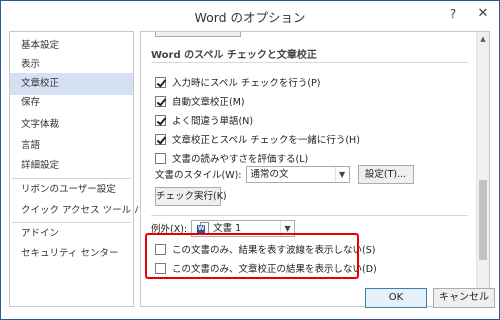 The height and width of the screenshot is (320, 500). I want to click on option-mark-grammar-errors: 自動文章校正(M), so click(200, 101).